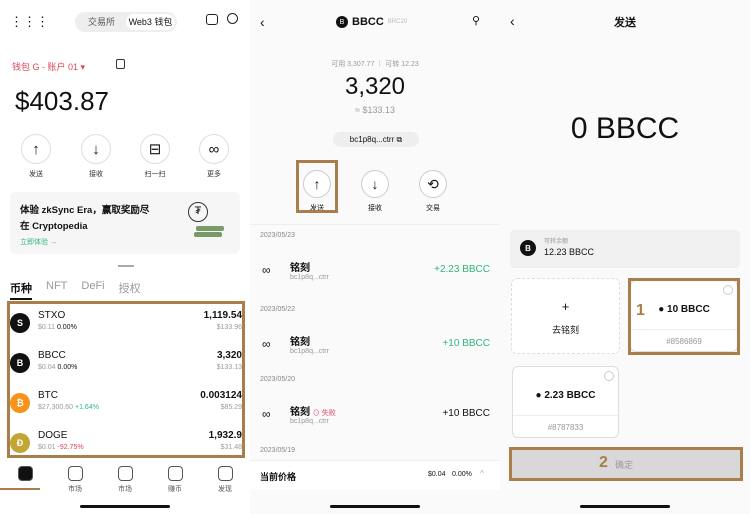 This screenshot has width=750, height=514. I want to click on apps-grid-icon: ⋮⋮⋮, so click(29, 22).